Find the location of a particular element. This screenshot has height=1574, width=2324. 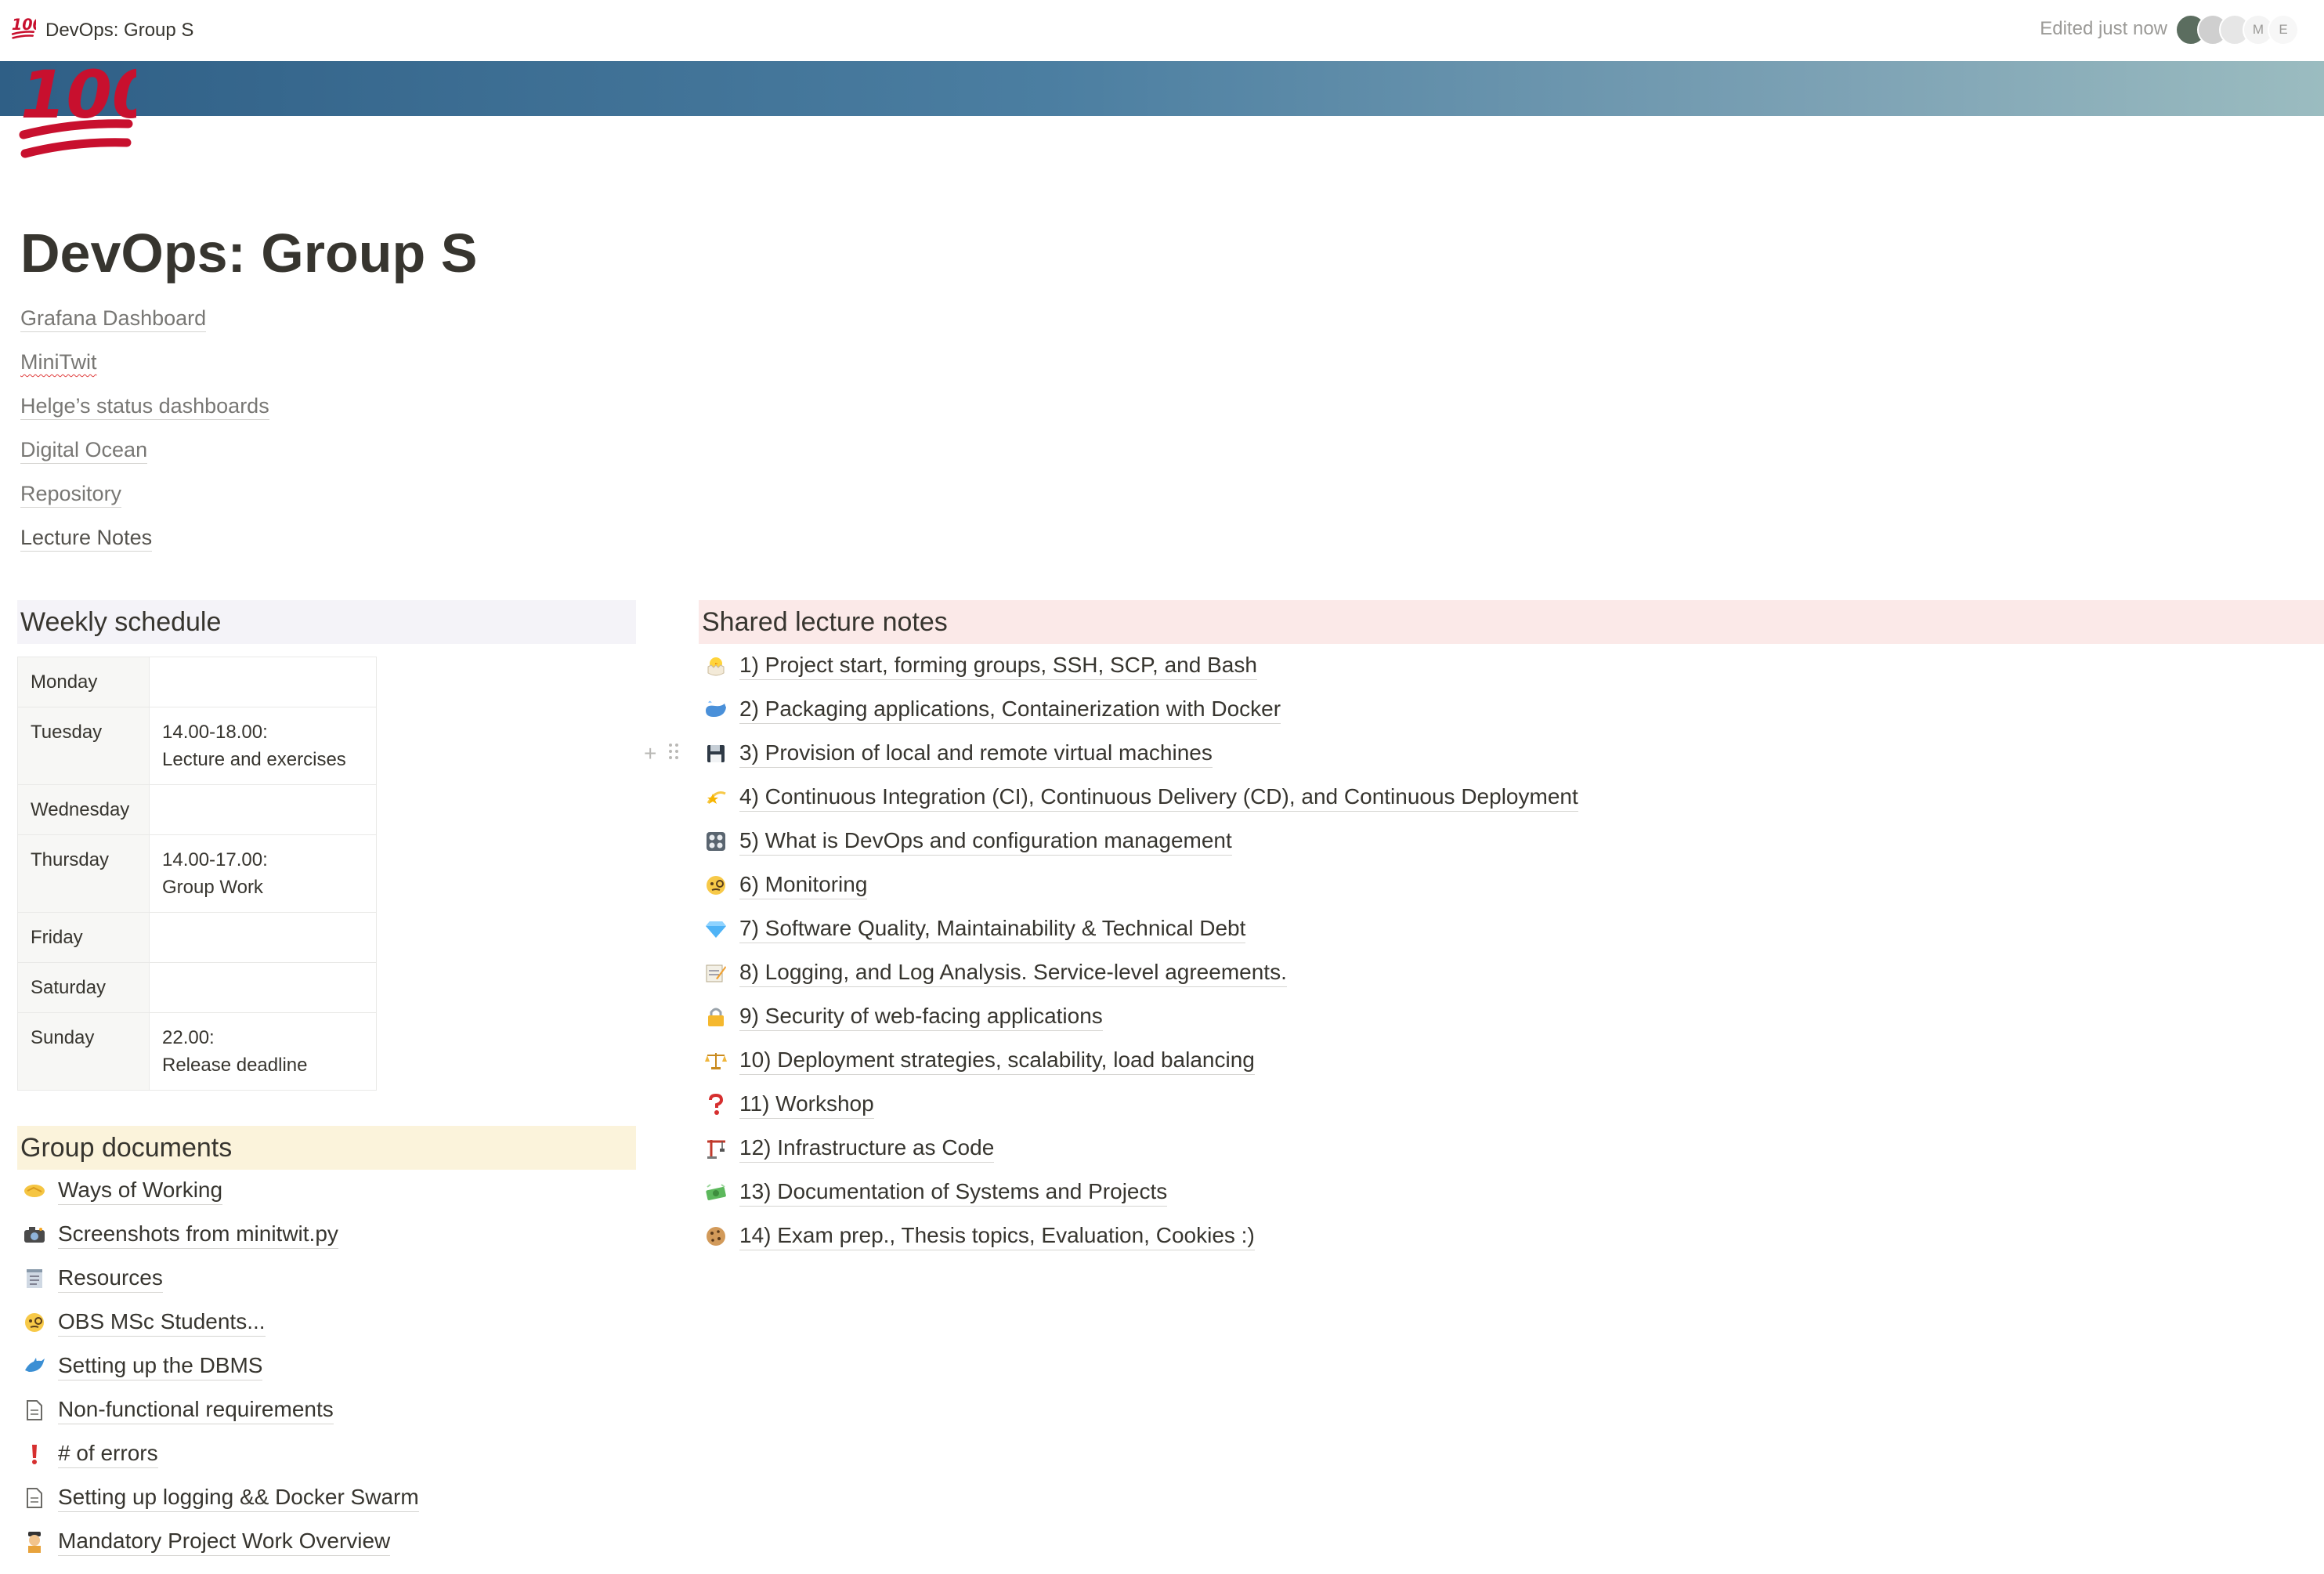

hatching-chick-icon is located at coordinates (716, 666).